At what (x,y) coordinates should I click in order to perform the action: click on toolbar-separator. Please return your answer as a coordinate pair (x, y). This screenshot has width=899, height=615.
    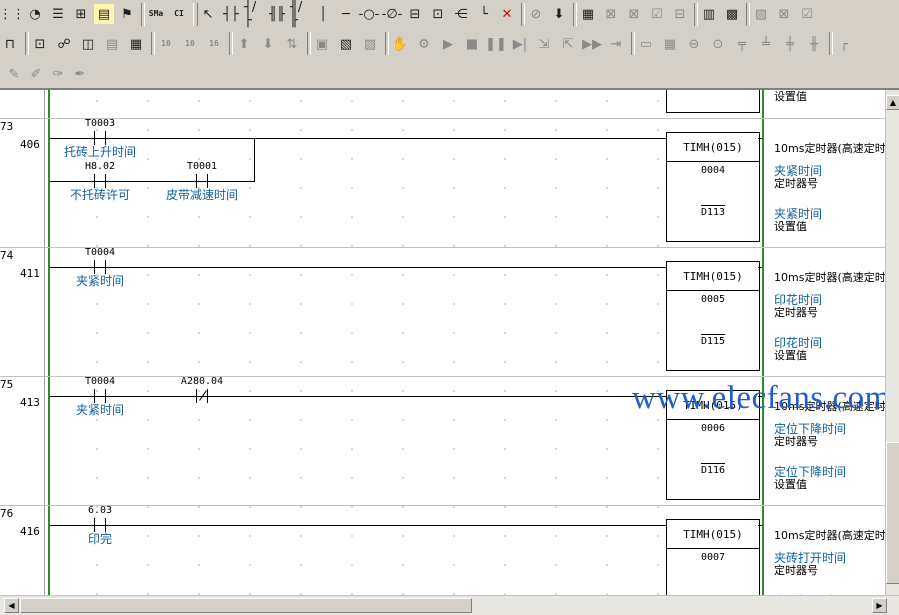
    Looking at the image, I should click on (309, 43).